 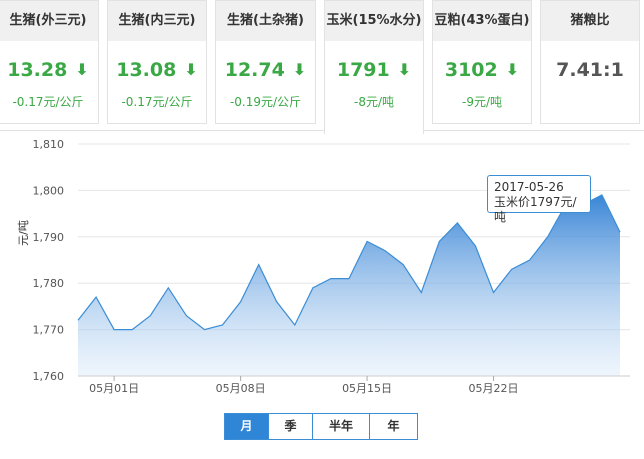 I want to click on chart-tooltip: 2017-05-26 玉米价1797元/吨, so click(x=539, y=194).